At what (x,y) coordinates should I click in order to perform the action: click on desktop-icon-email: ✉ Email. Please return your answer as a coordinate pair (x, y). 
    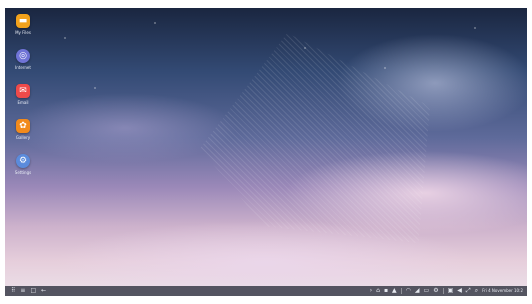
    Looking at the image, I should click on (23, 100).